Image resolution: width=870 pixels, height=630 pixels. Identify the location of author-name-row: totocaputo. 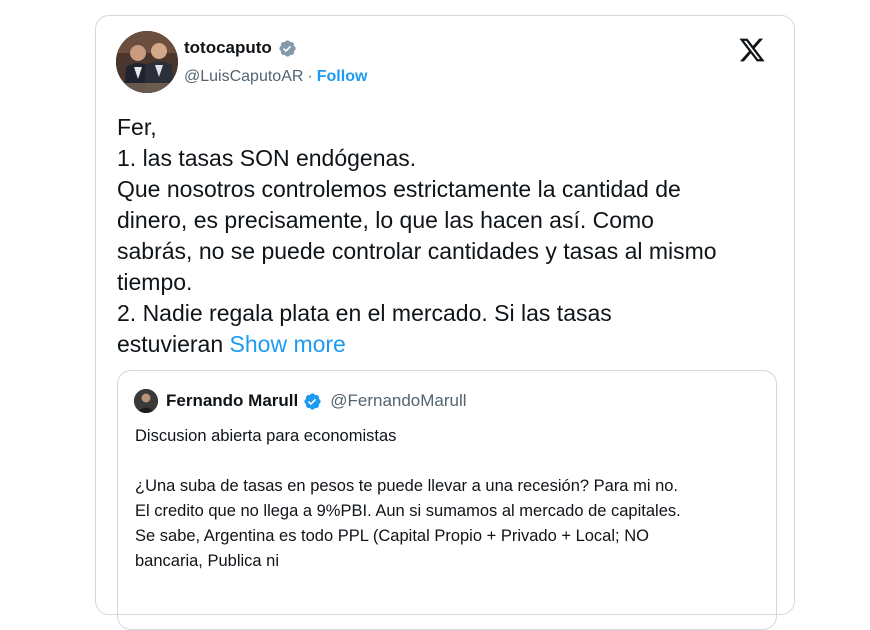
(240, 48).